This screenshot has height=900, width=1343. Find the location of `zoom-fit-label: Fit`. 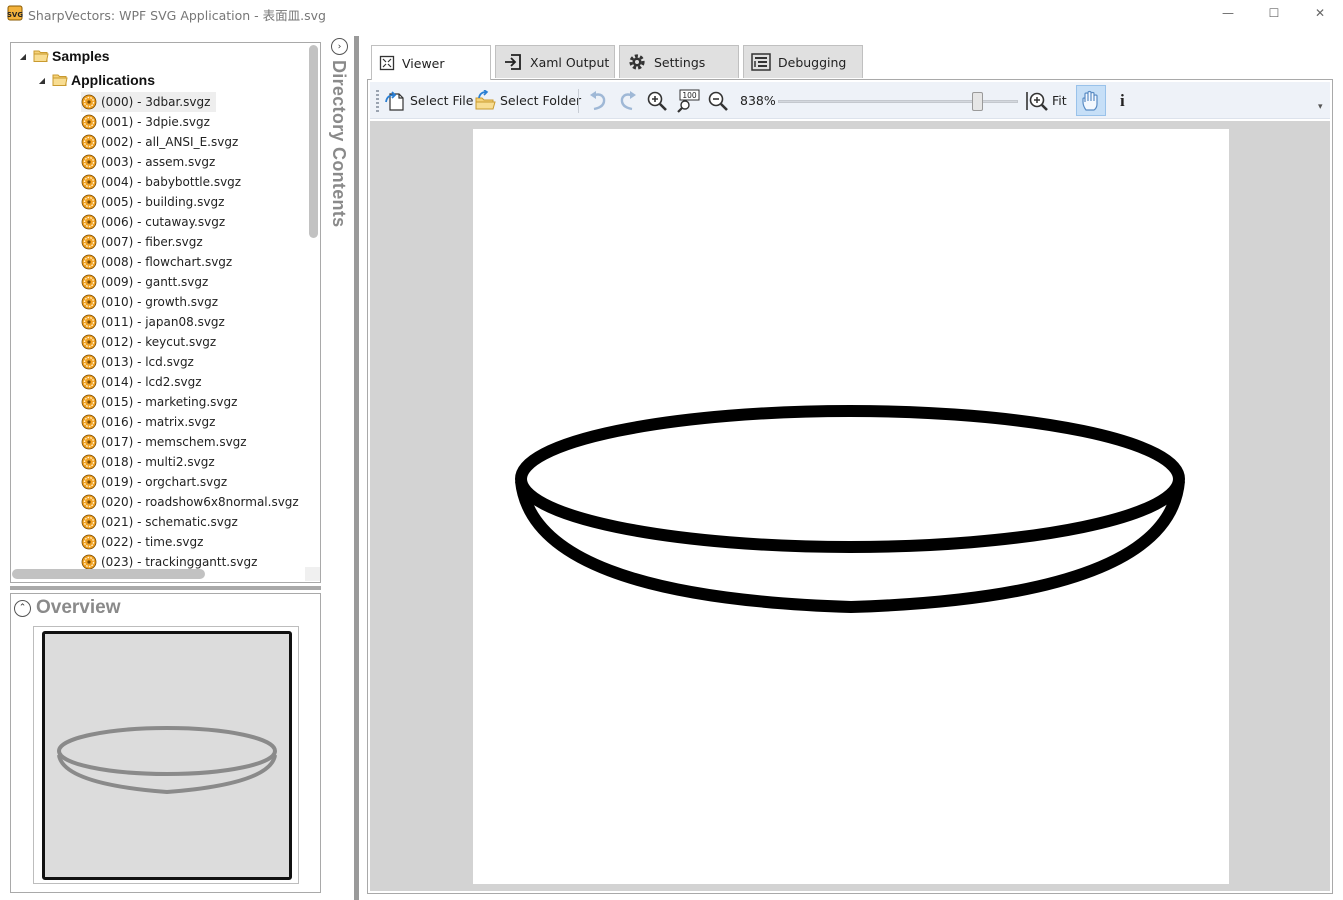

zoom-fit-label: Fit is located at coordinates (1059, 100).